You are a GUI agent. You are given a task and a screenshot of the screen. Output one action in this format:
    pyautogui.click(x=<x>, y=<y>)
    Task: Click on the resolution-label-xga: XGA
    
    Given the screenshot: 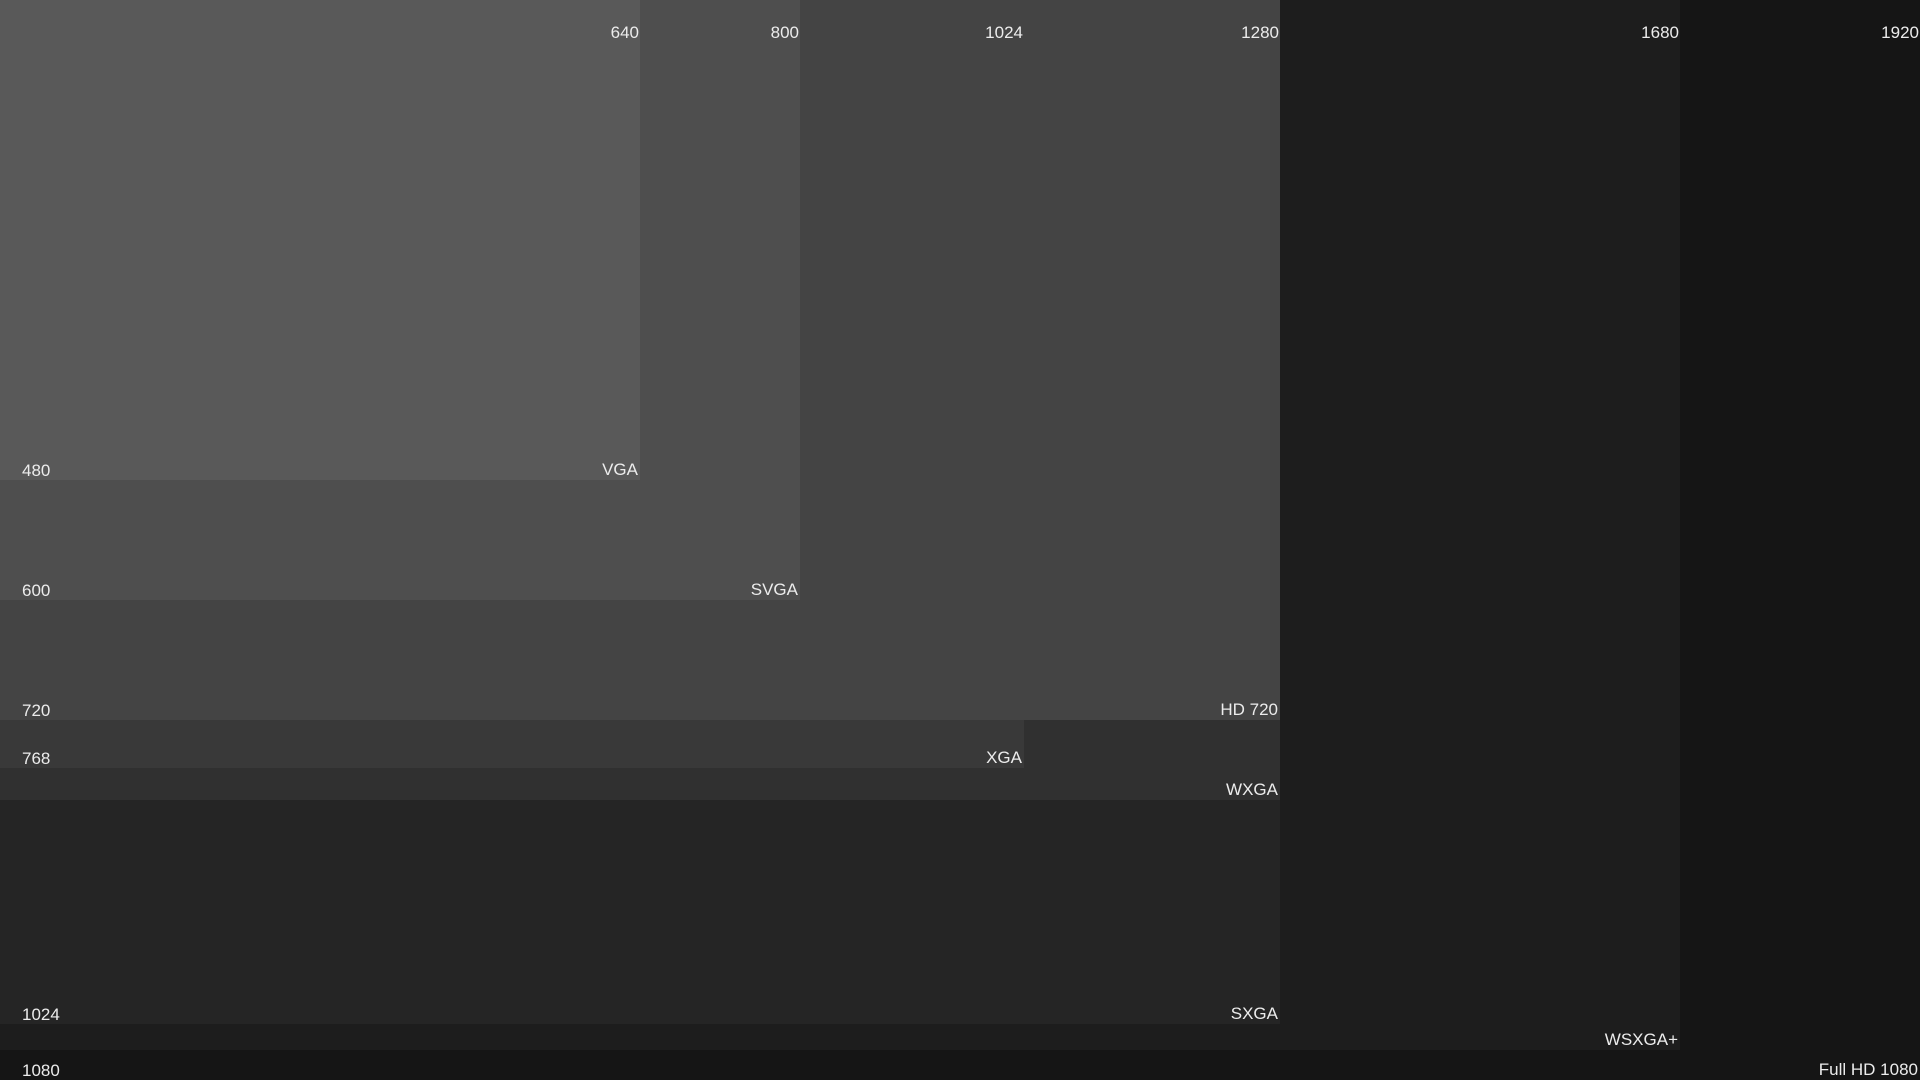 What is the action you would take?
    pyautogui.click(x=1004, y=757)
    